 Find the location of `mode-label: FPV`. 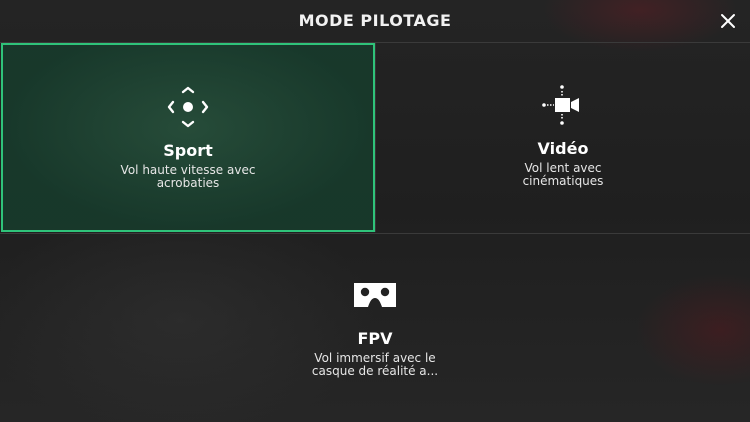

mode-label: FPV is located at coordinates (375, 338).